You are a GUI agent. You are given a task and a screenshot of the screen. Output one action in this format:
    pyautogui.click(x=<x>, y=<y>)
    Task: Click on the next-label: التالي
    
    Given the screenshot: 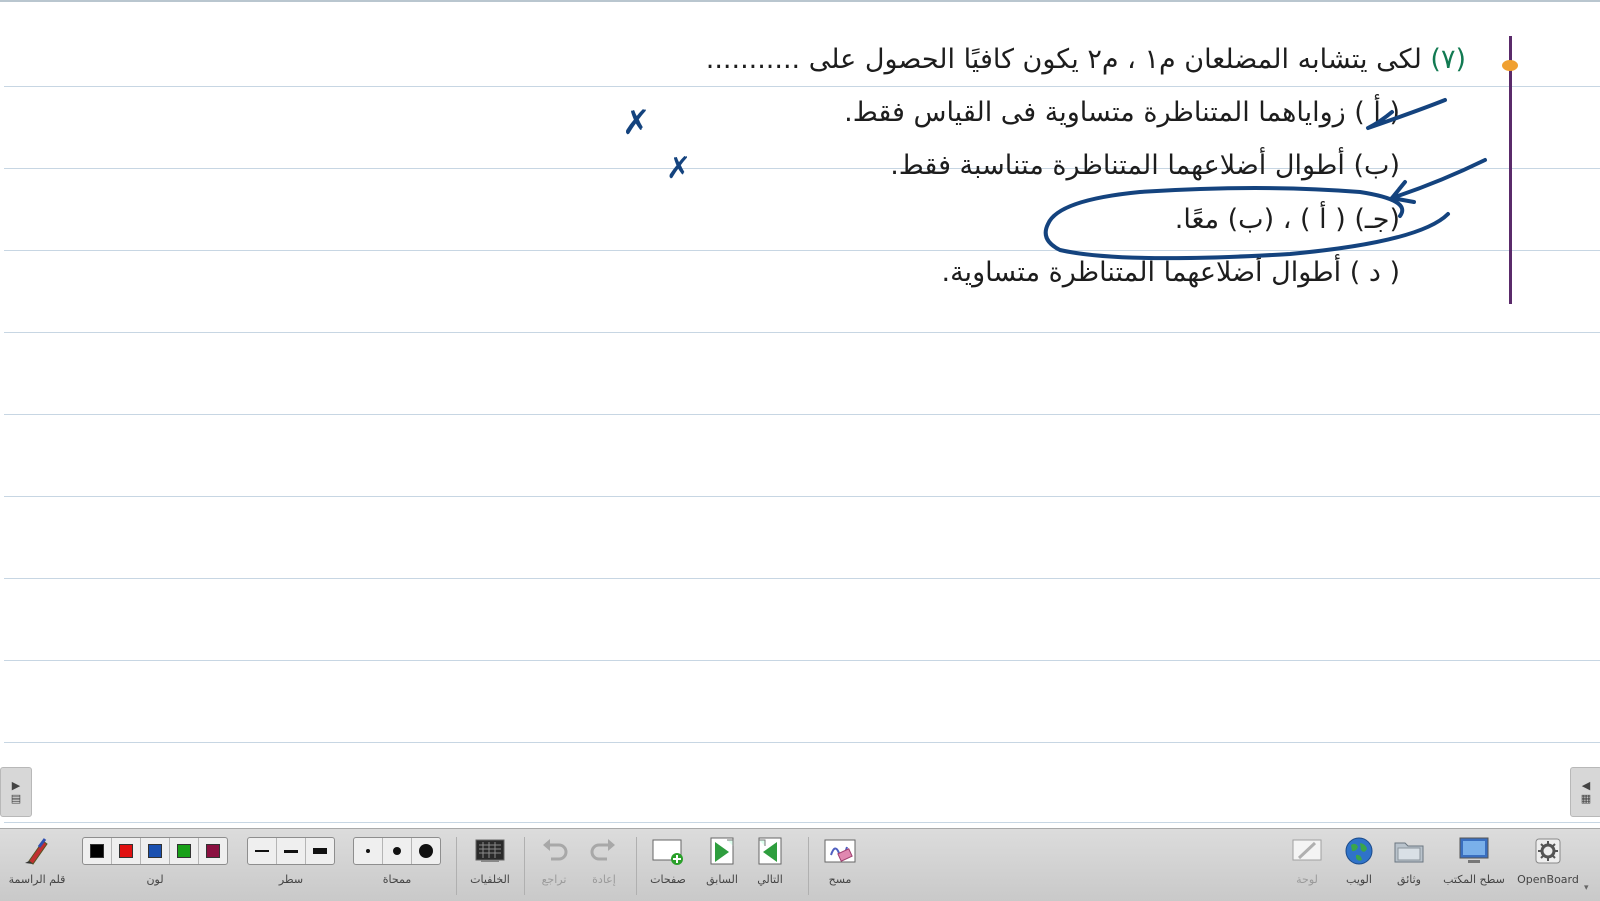 What is the action you would take?
    pyautogui.click(x=770, y=879)
    